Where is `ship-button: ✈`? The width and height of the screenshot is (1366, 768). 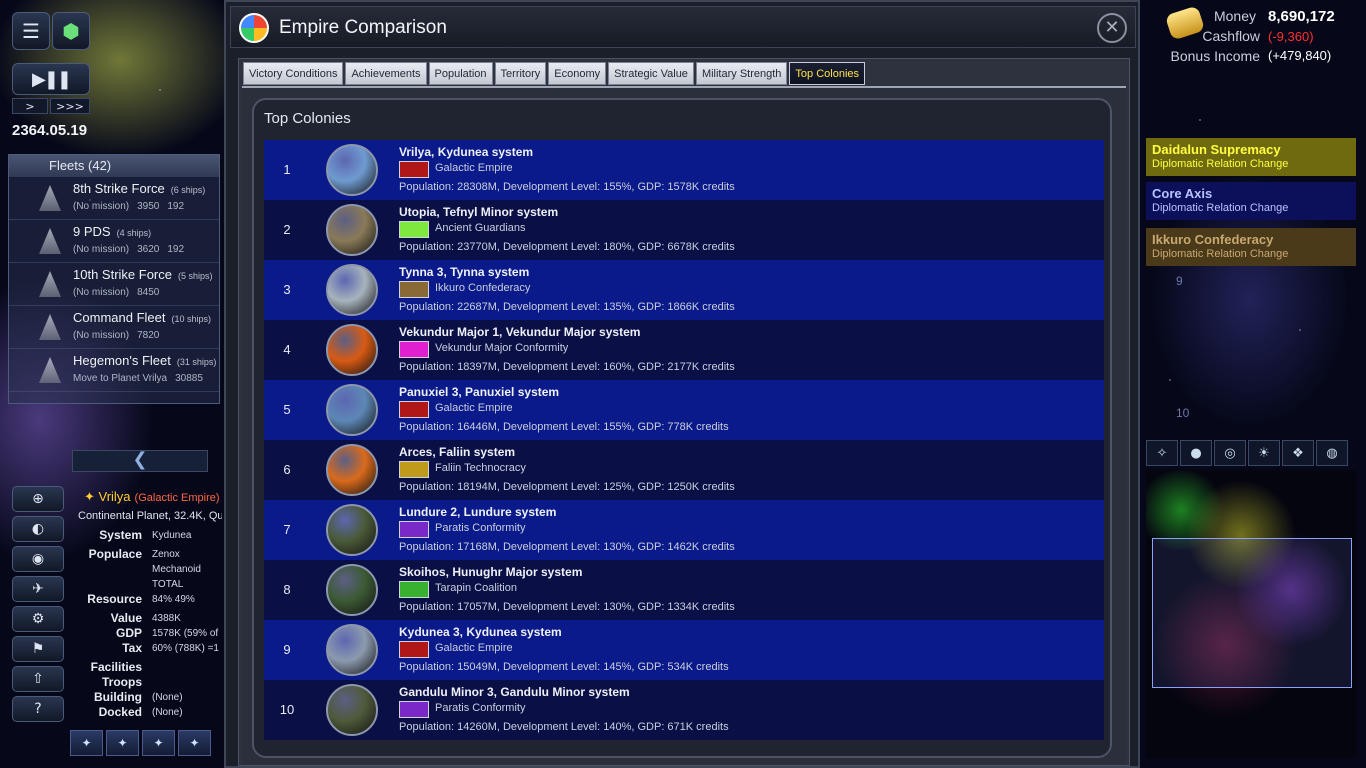 ship-button: ✈ is located at coordinates (38, 589).